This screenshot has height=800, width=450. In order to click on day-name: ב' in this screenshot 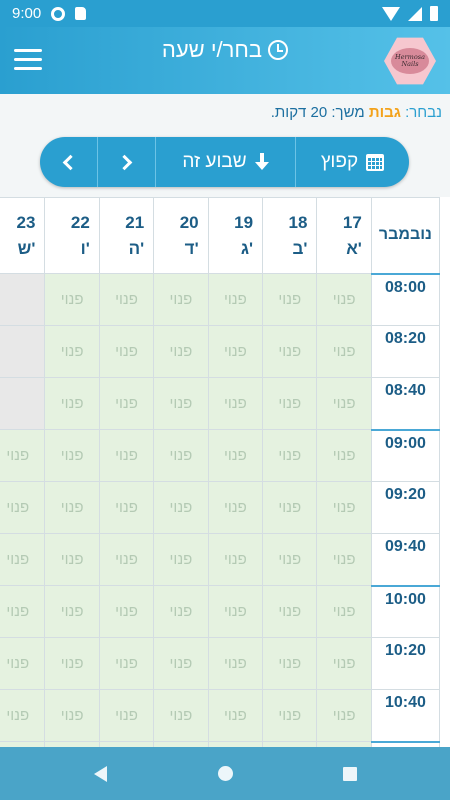, I will do `click(300, 248)`.